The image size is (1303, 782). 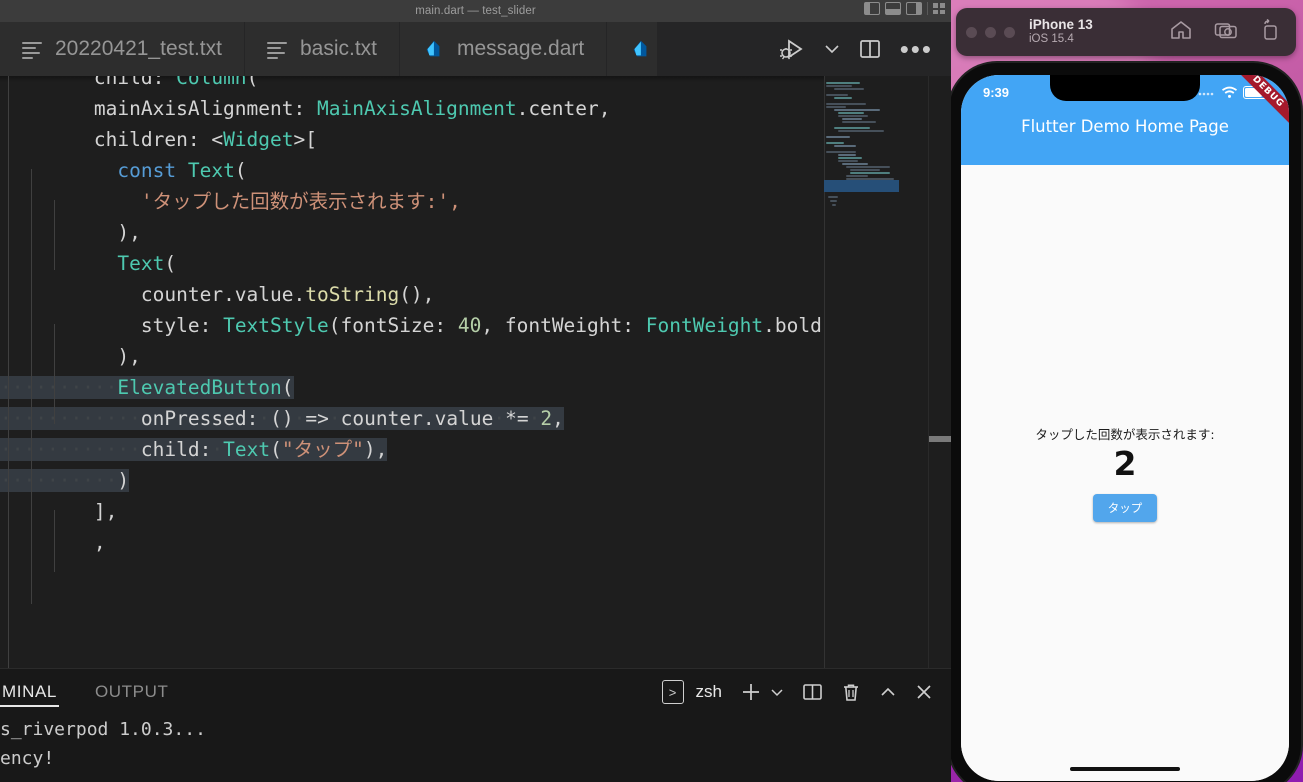 What do you see at coordinates (1270, 32) in the screenshot?
I see `rotate-icon` at bounding box center [1270, 32].